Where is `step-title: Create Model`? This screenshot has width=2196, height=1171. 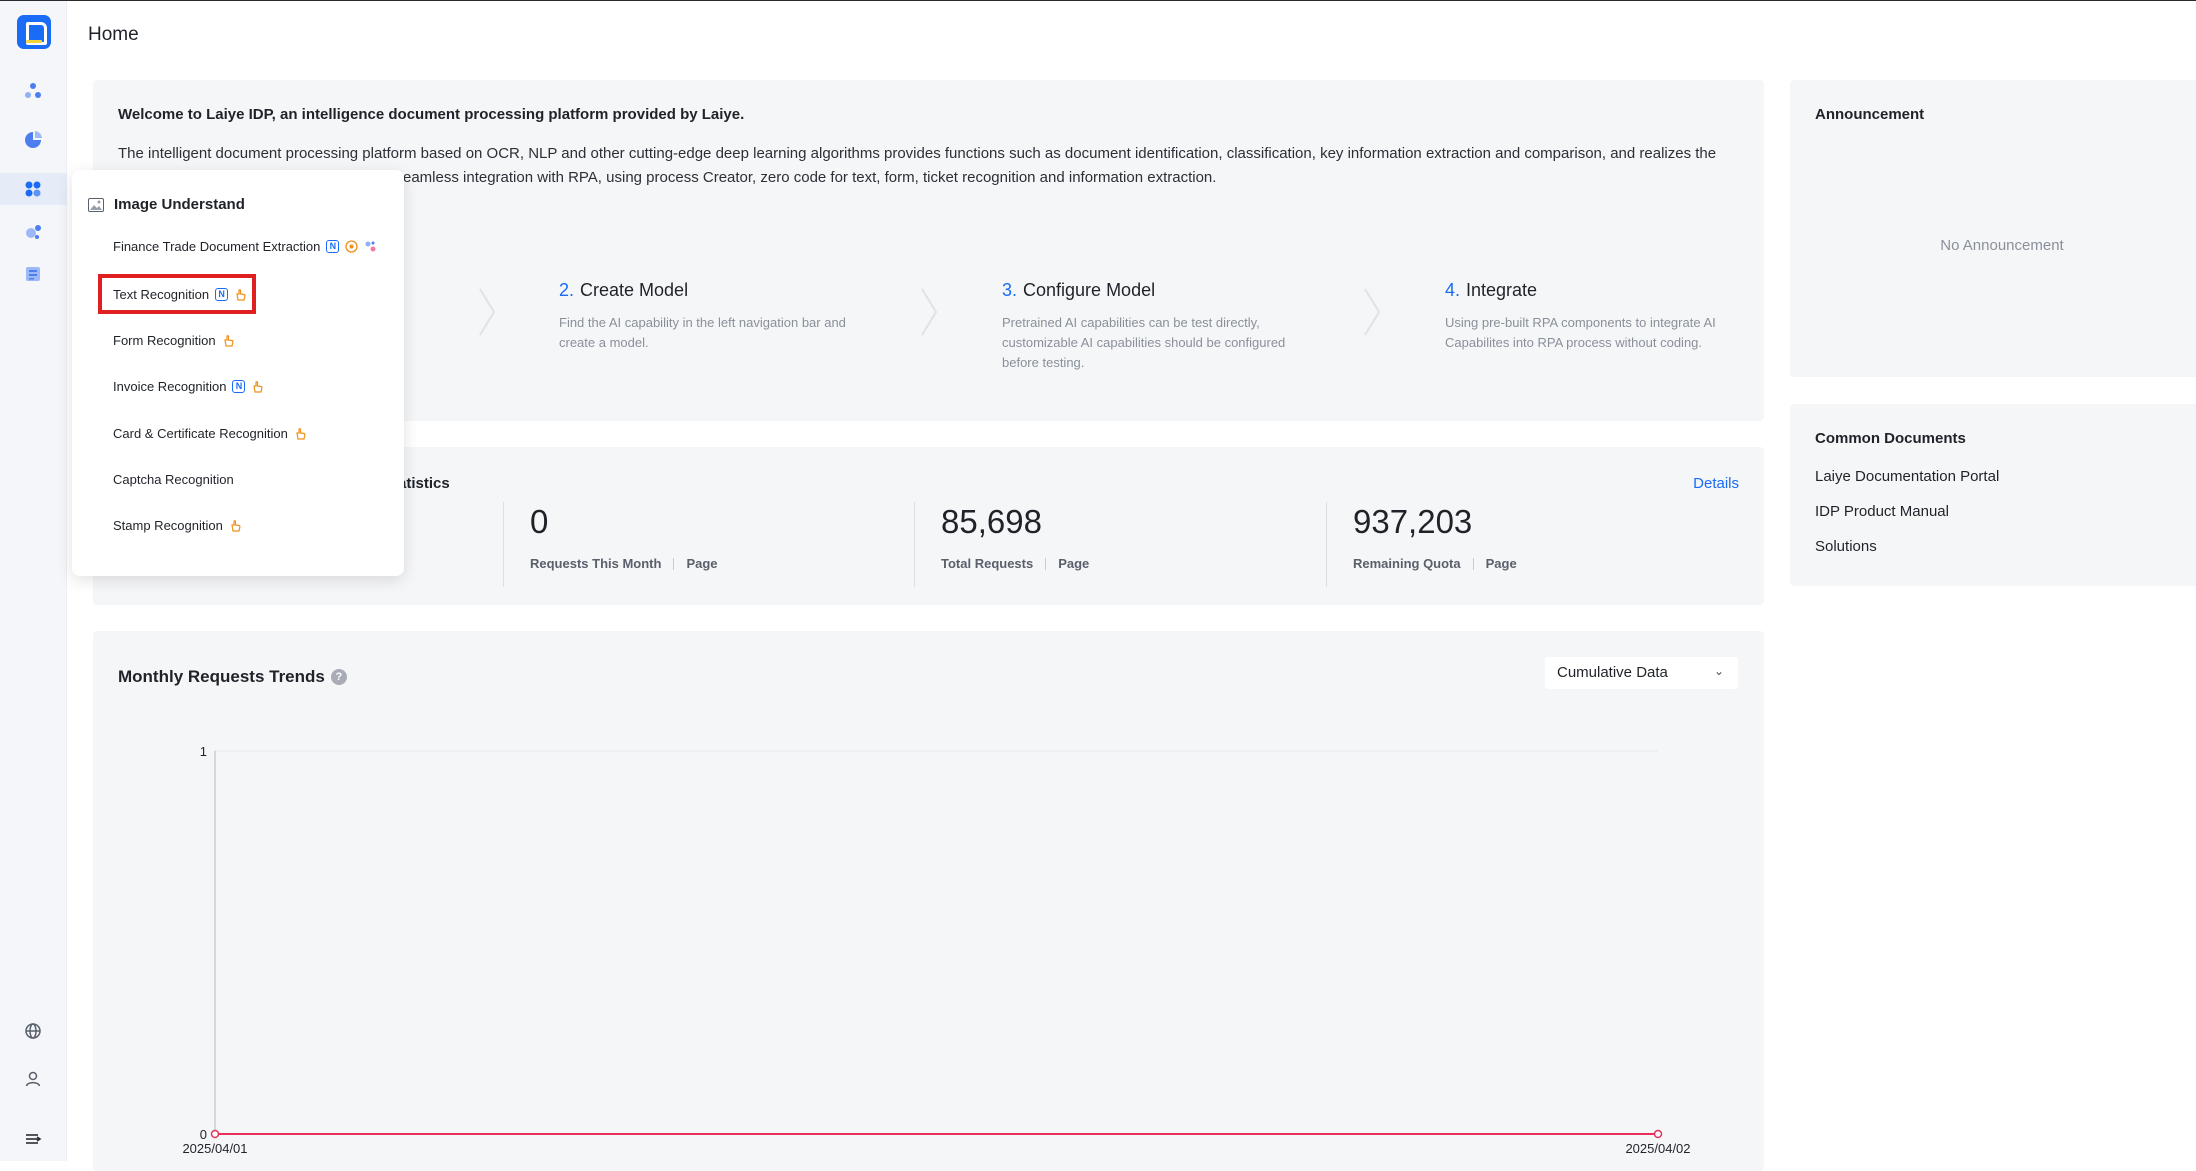
step-title: Create Model is located at coordinates (634, 290).